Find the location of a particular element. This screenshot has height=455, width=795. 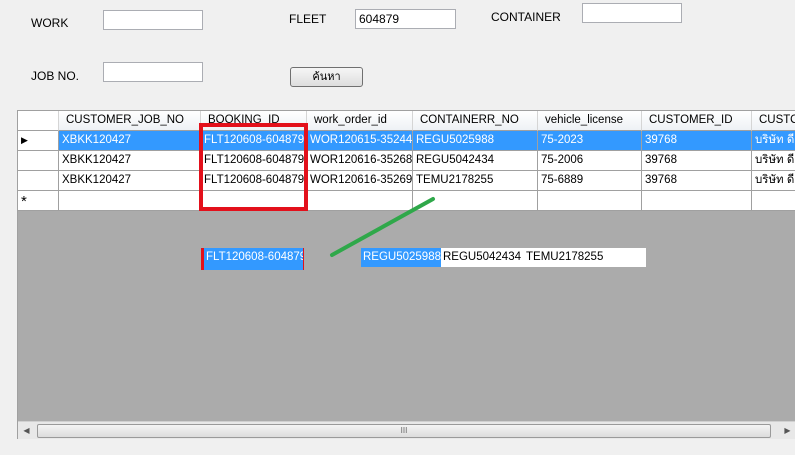

scroll-right-icon: ▶ is located at coordinates (787, 430).